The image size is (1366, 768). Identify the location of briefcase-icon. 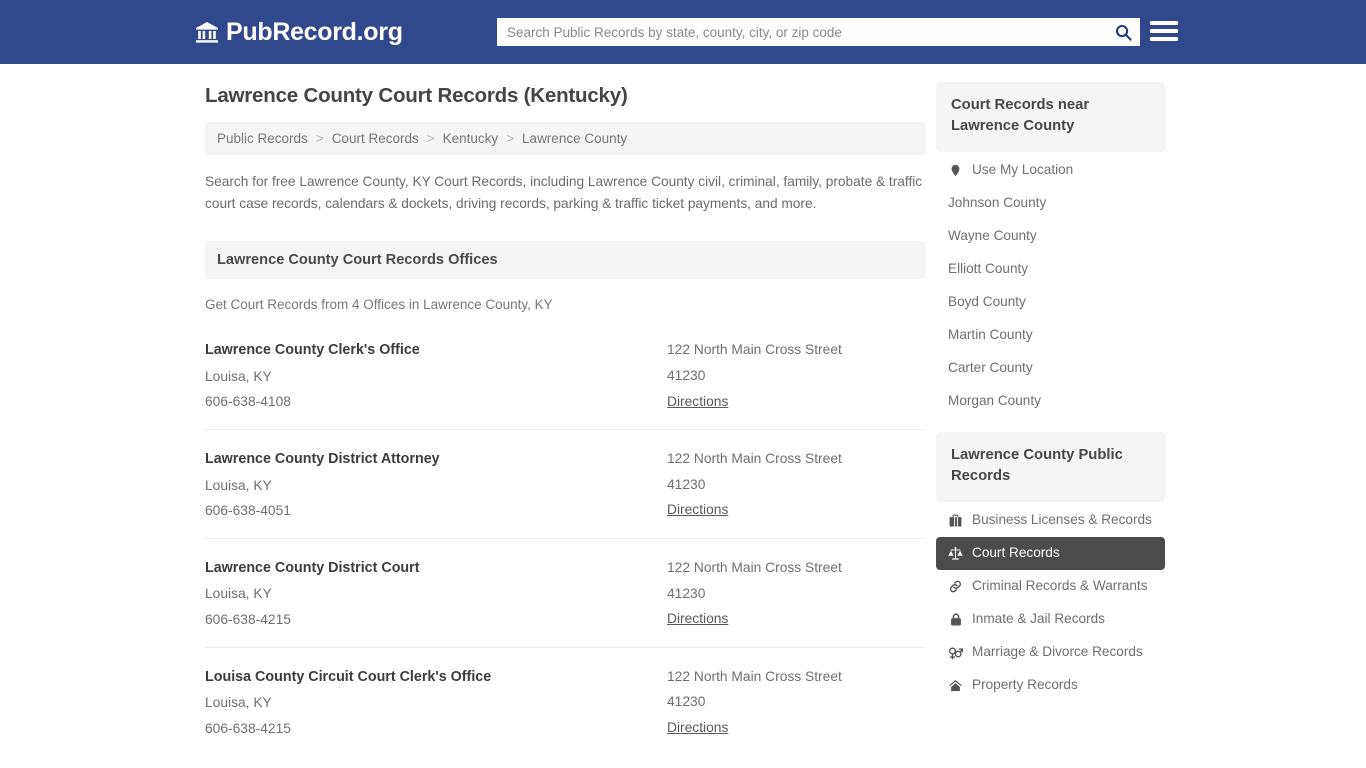
(955, 520).